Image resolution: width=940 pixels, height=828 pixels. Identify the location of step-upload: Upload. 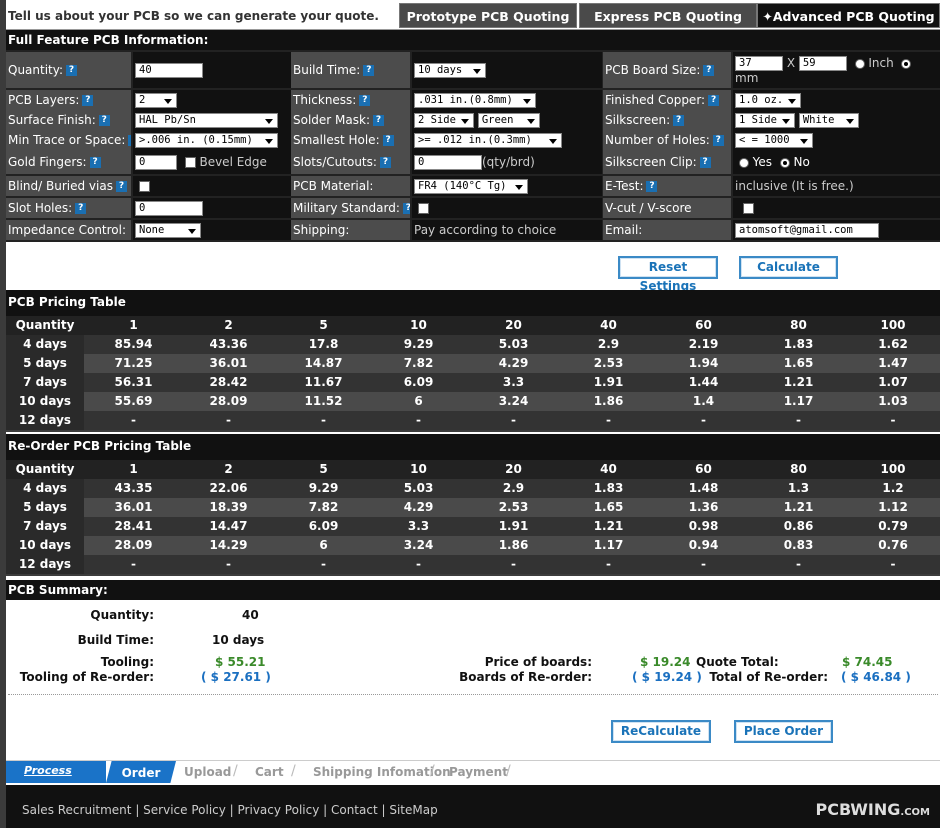
(207, 772).